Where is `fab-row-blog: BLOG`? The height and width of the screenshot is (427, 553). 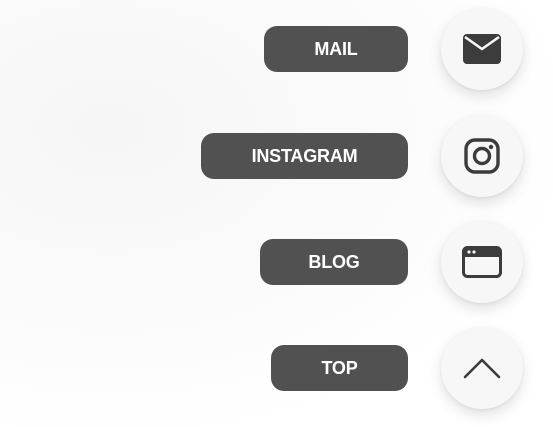
fab-row-blog: BLOG is located at coordinates (391, 262).